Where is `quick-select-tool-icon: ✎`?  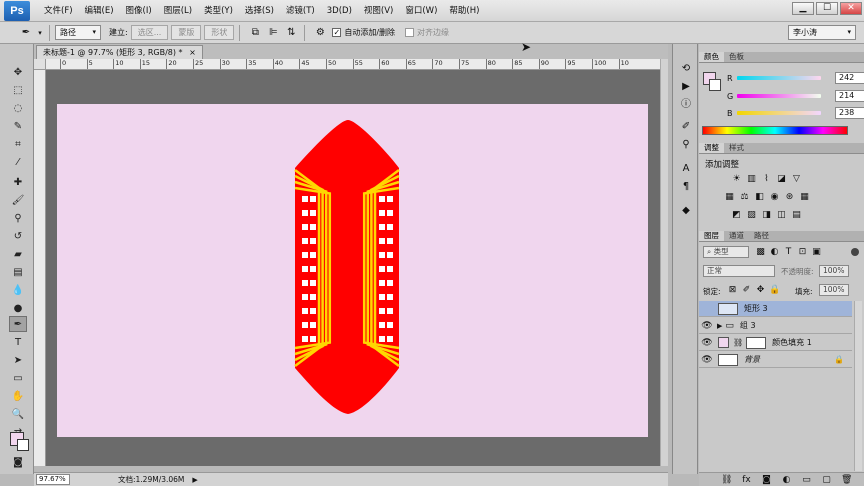 quick-select-tool-icon: ✎ is located at coordinates (18, 126).